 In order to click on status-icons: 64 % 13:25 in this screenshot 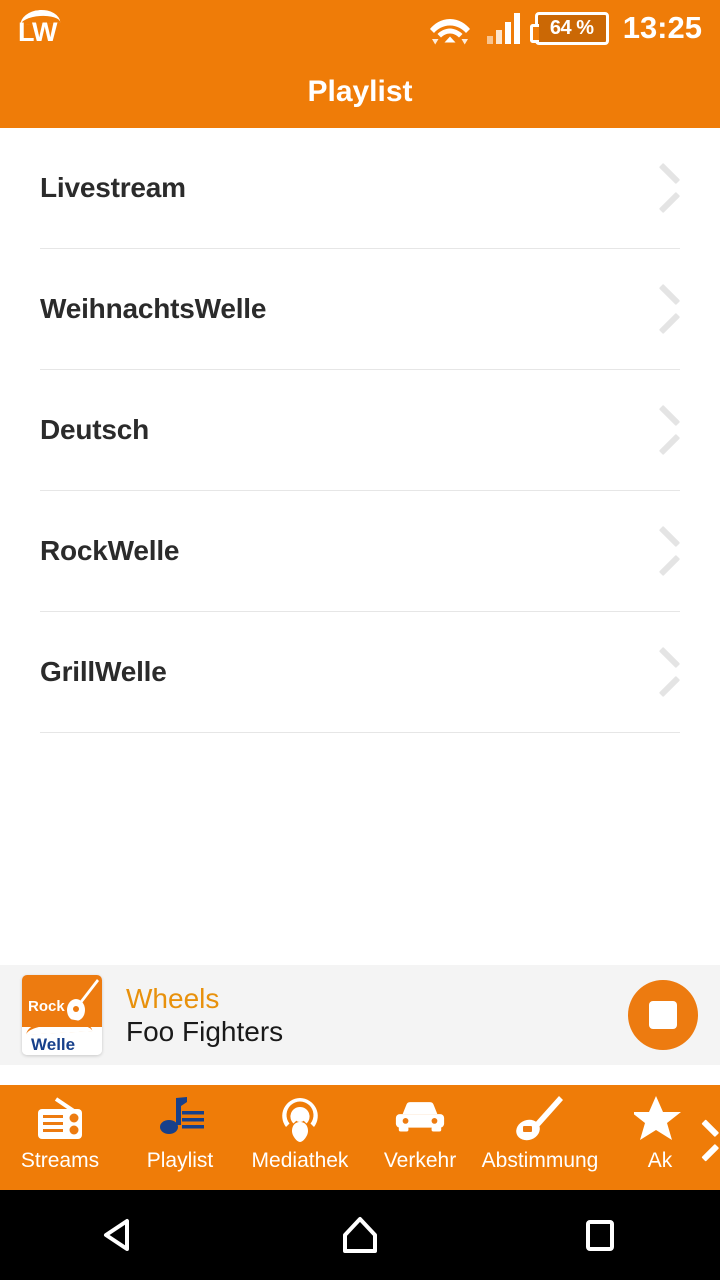, I will do `click(565, 28)`.